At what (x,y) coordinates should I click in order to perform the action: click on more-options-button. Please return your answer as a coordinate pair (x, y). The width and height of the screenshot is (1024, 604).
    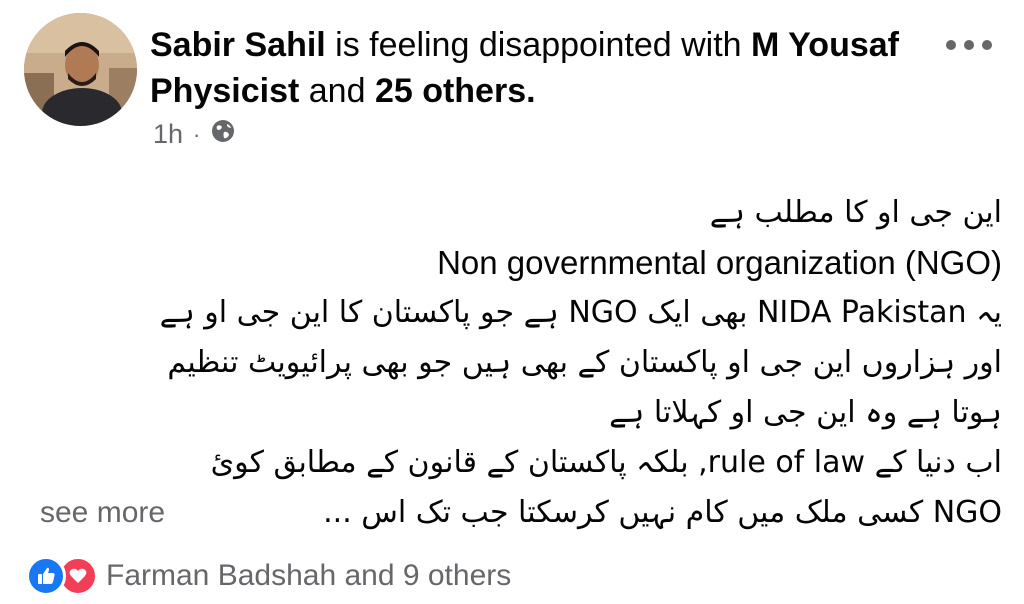
    Looking at the image, I should click on (969, 45).